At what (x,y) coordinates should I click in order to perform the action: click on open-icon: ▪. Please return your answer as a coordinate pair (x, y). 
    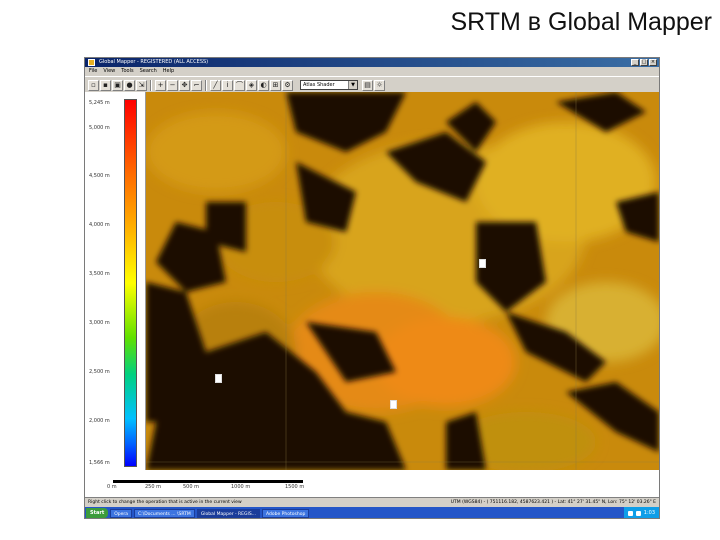
    Looking at the image, I should click on (105, 85).